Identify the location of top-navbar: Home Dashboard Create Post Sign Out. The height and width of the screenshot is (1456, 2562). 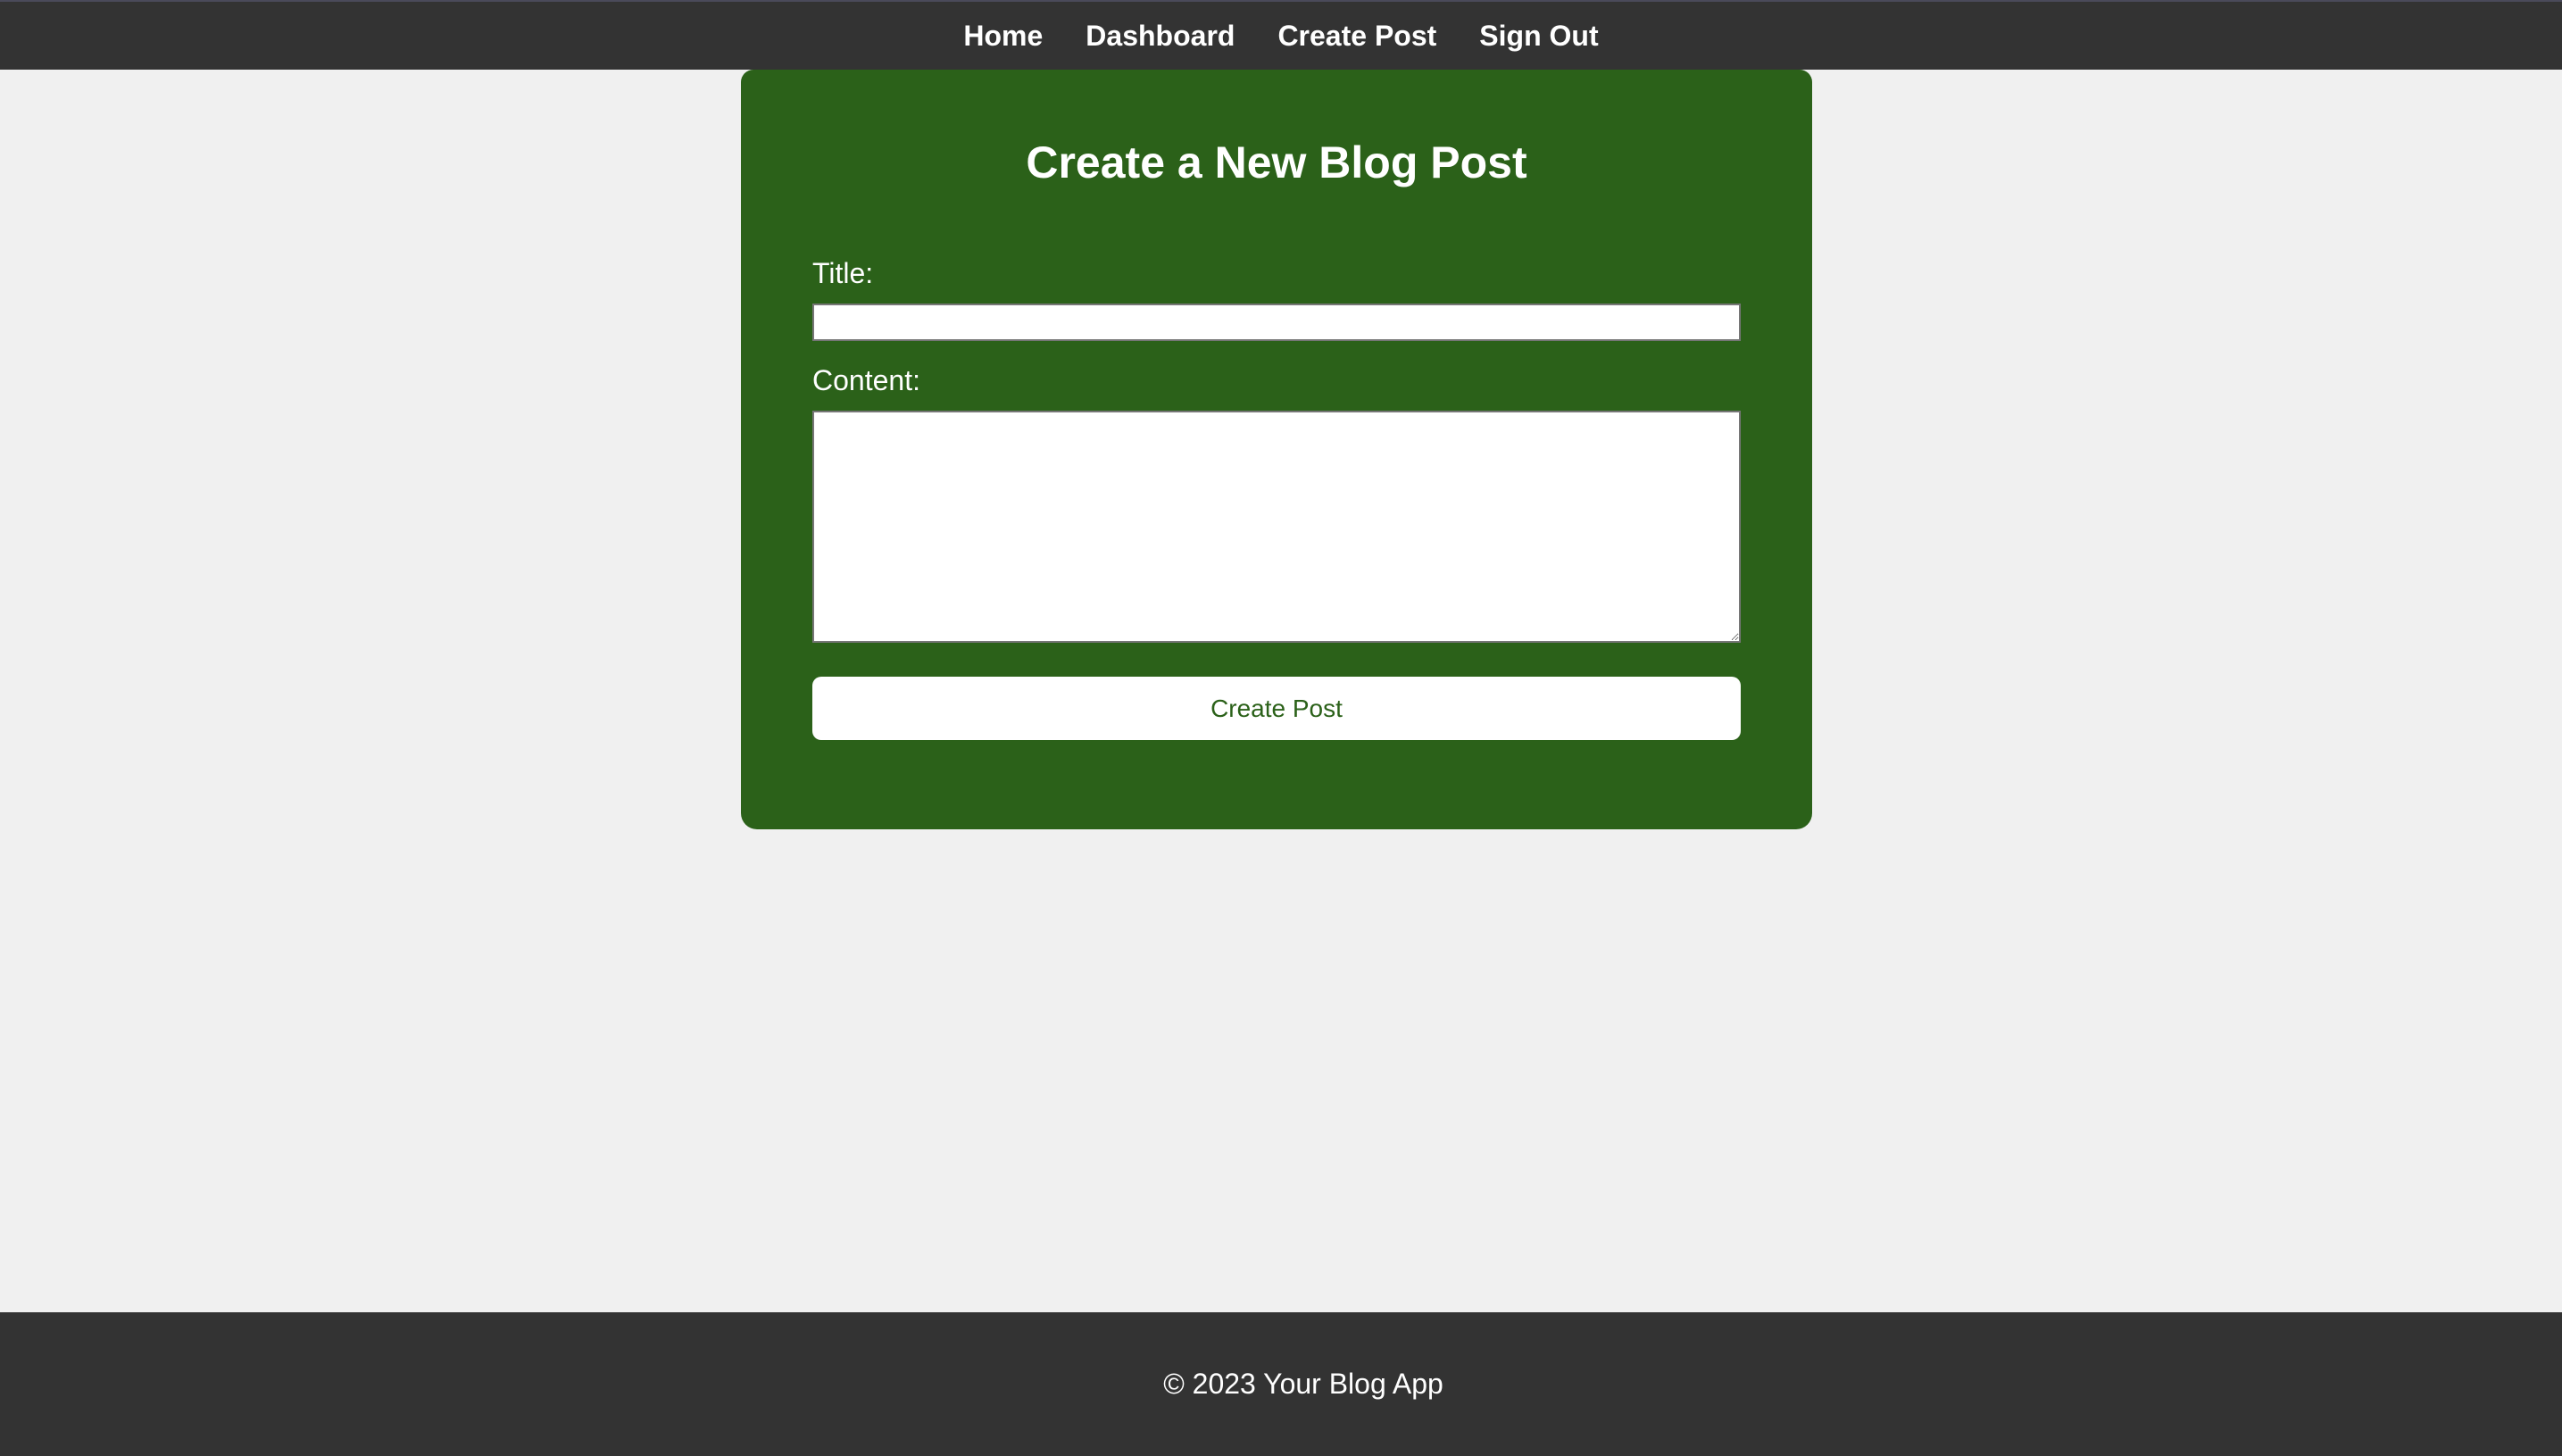
(1281, 35).